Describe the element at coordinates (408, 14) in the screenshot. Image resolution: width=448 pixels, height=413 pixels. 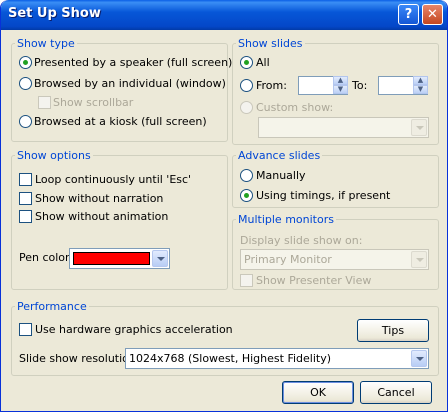
I see `help-button: ?` at that location.